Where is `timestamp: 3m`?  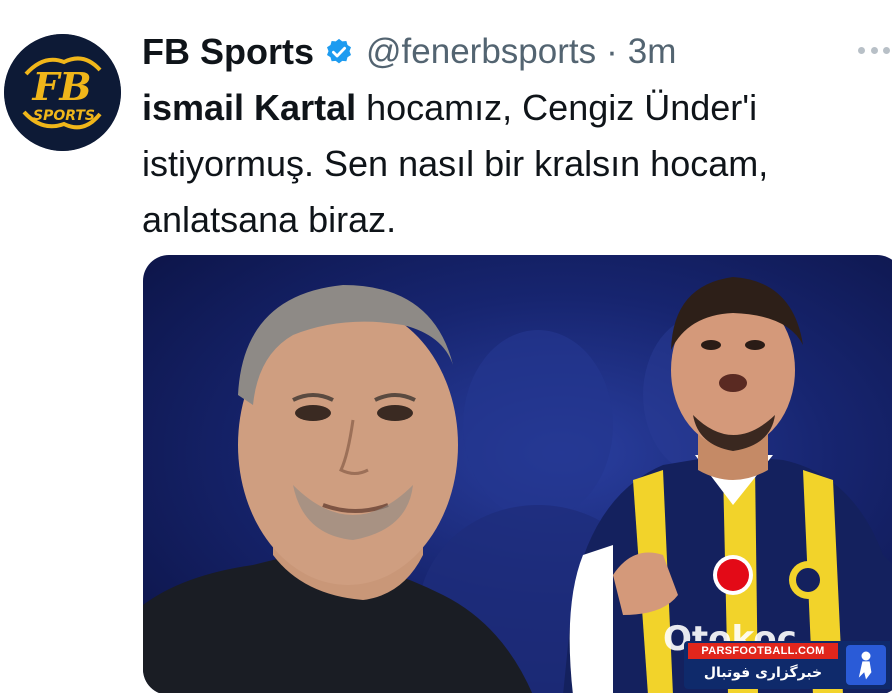 timestamp: 3m is located at coordinates (652, 52).